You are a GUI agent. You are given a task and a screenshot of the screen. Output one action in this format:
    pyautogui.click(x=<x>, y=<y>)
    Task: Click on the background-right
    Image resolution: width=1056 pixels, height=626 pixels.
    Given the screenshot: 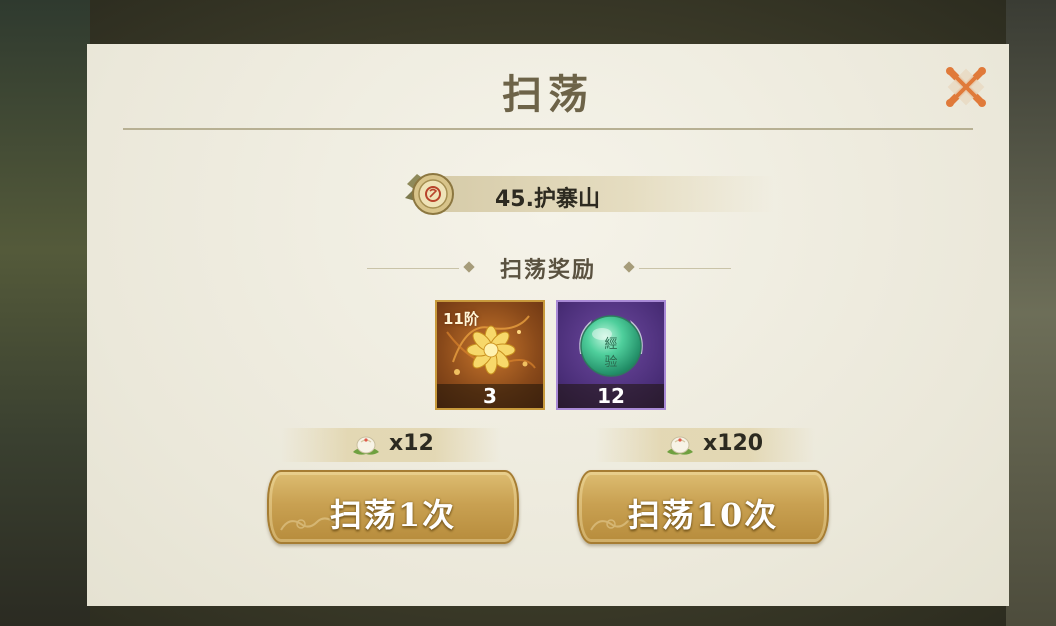 What is the action you would take?
    pyautogui.click(x=1031, y=313)
    